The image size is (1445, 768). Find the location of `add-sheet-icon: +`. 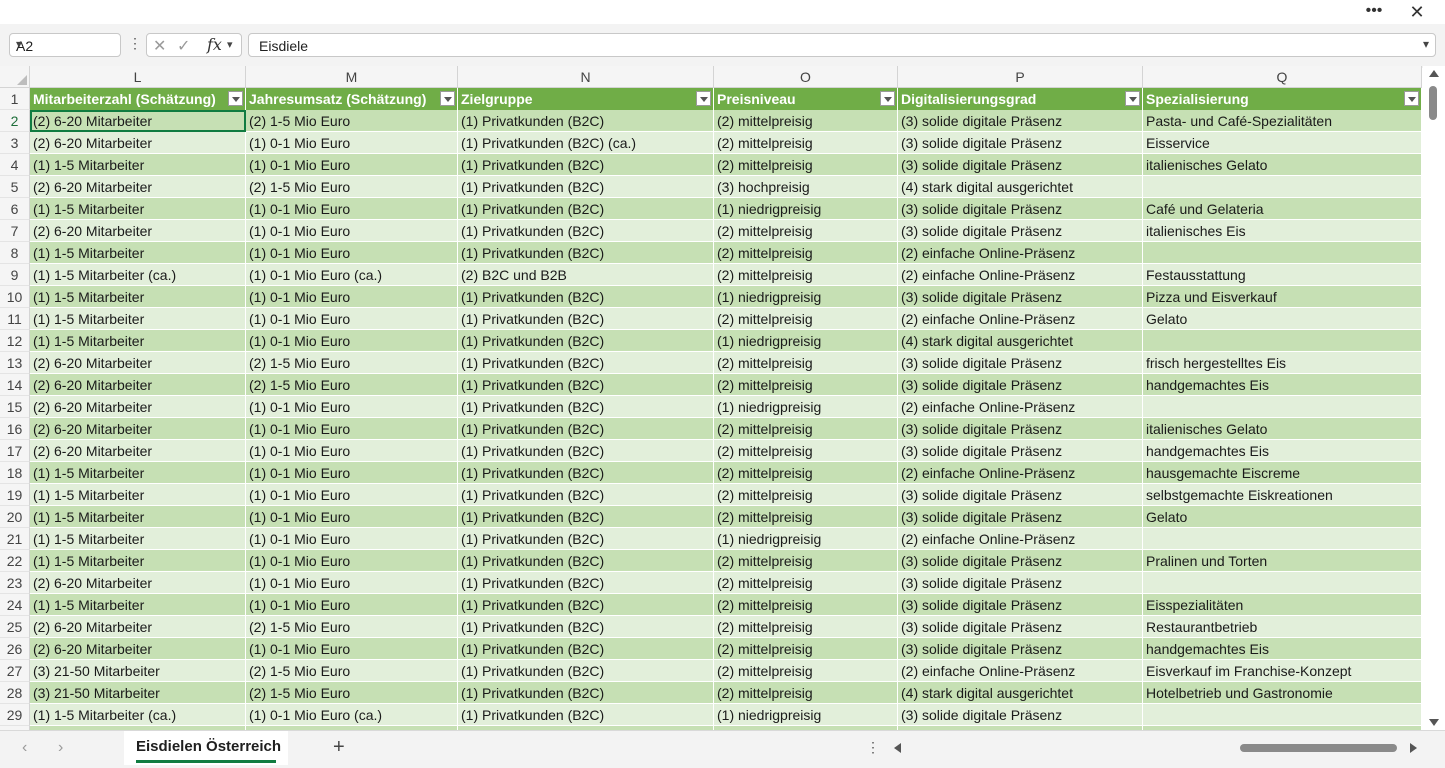

add-sheet-icon: + is located at coordinates (339, 747).